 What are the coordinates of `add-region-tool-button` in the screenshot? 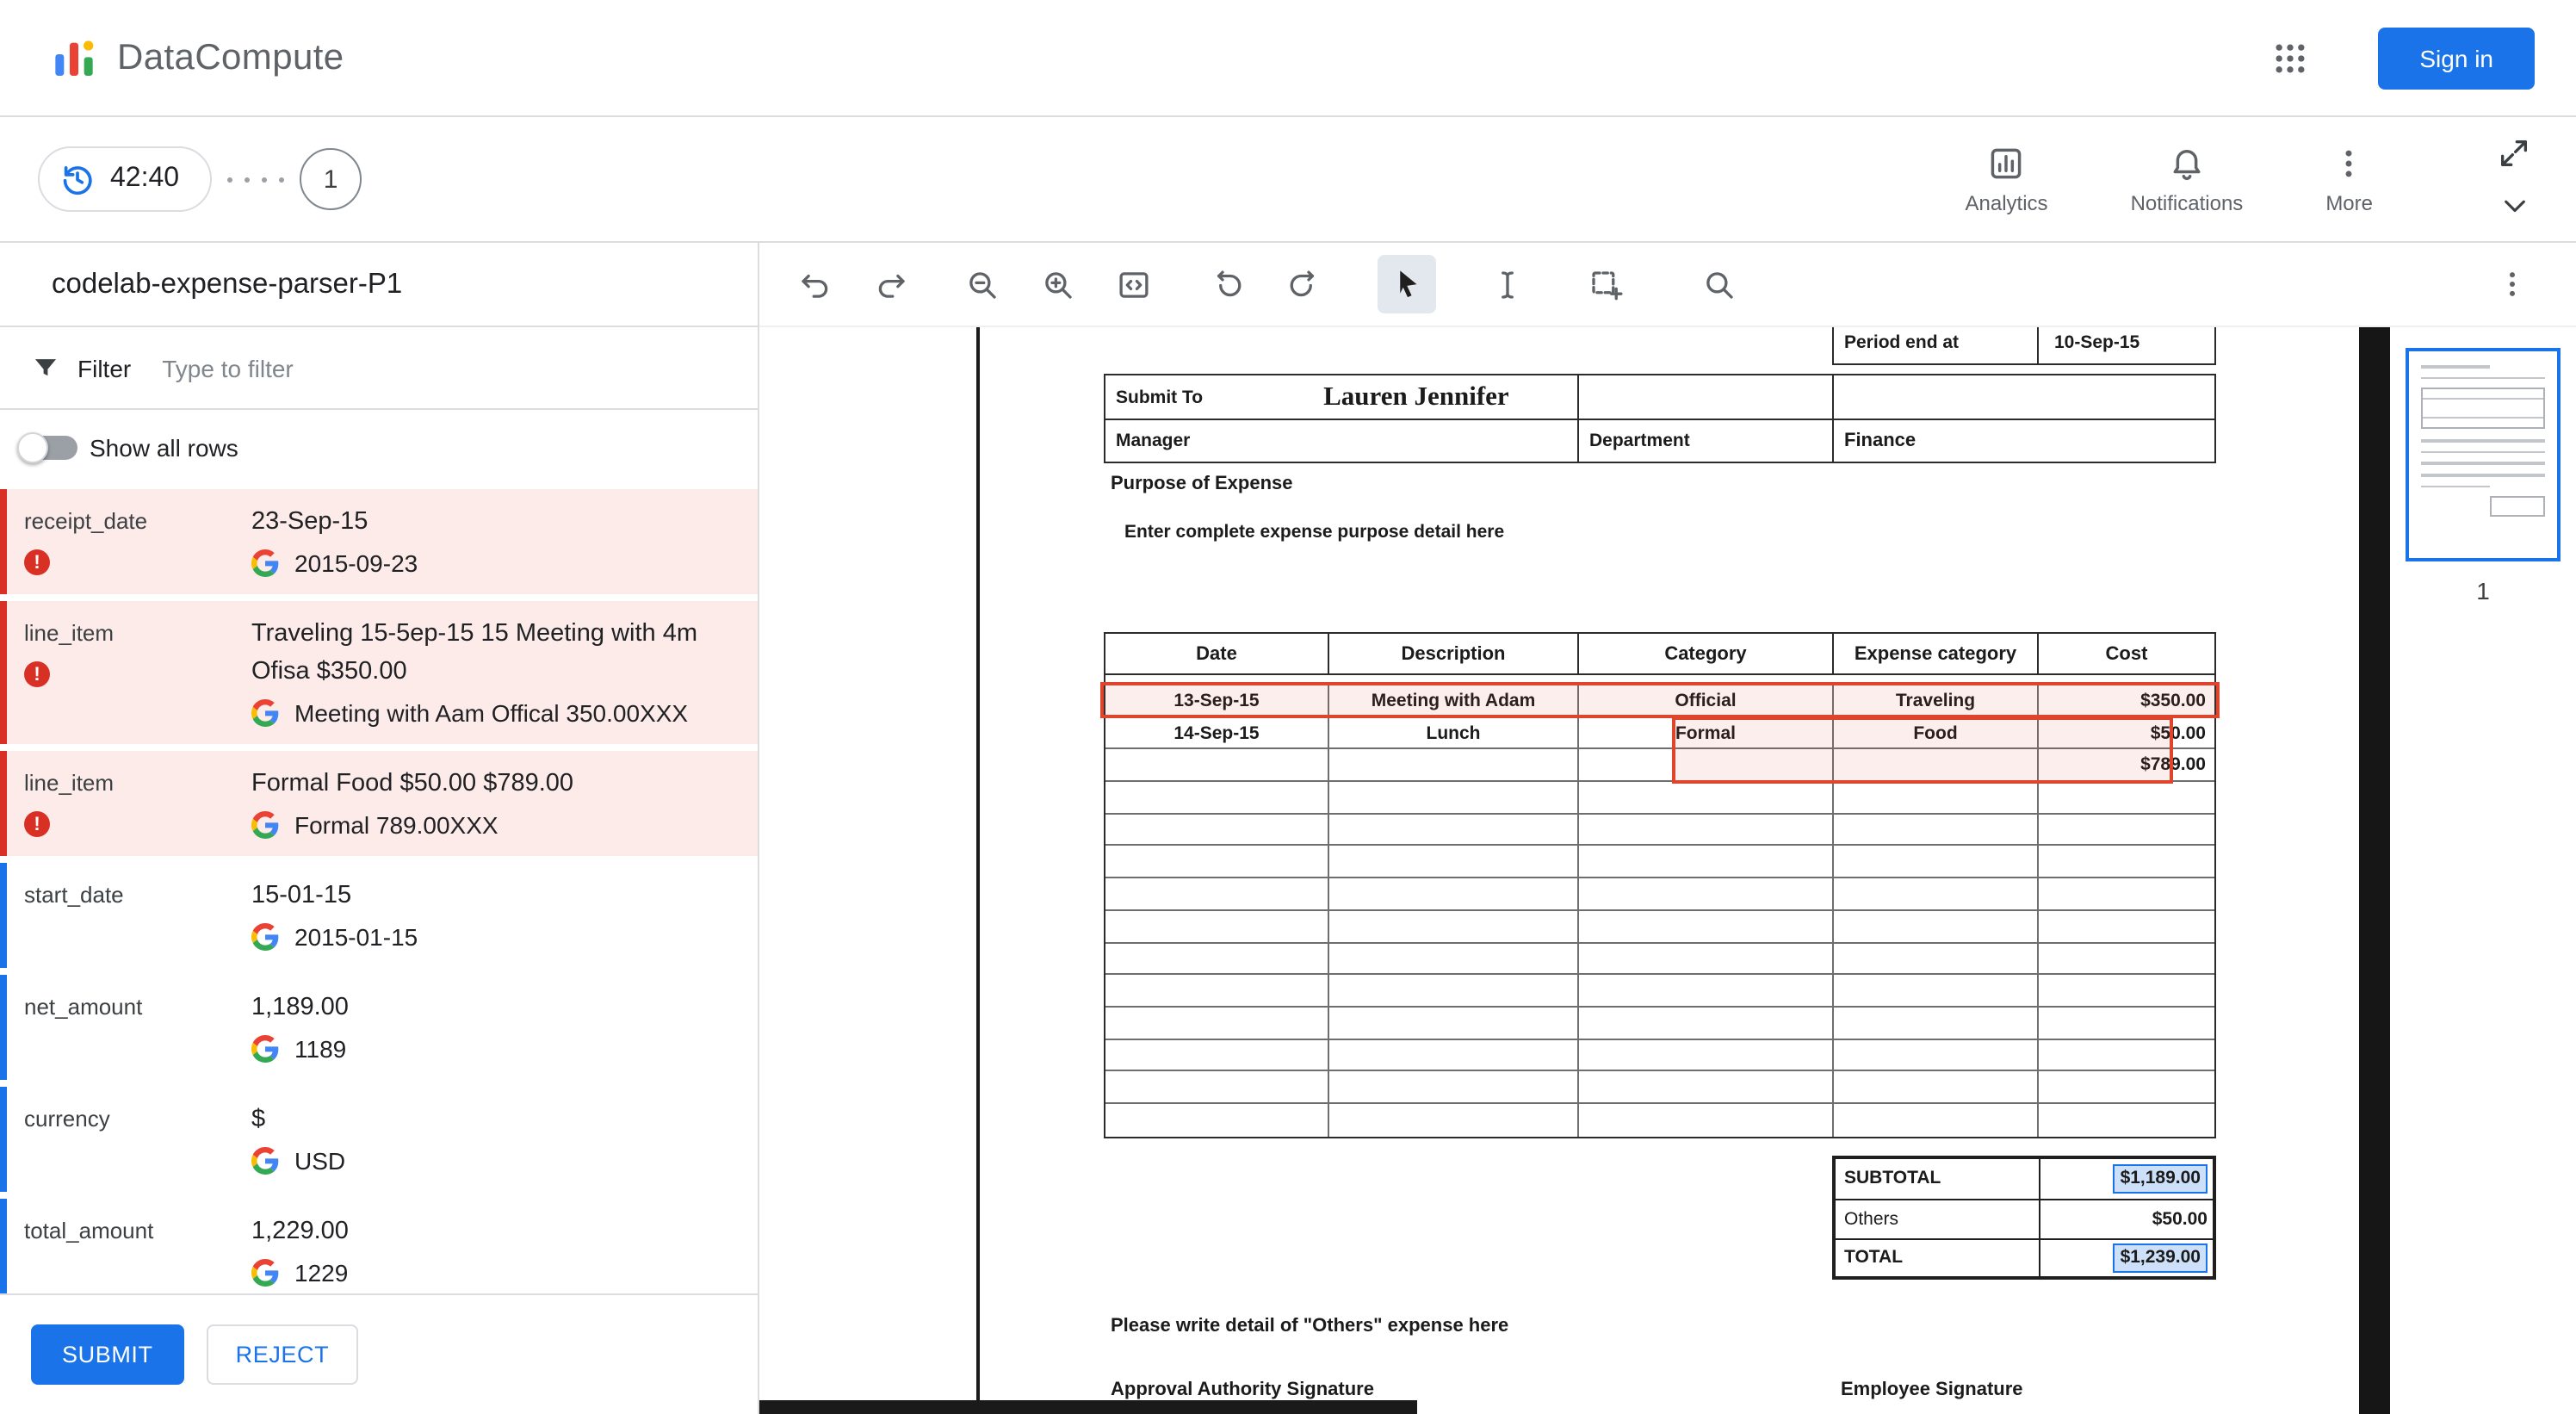 It's located at (1605, 284).